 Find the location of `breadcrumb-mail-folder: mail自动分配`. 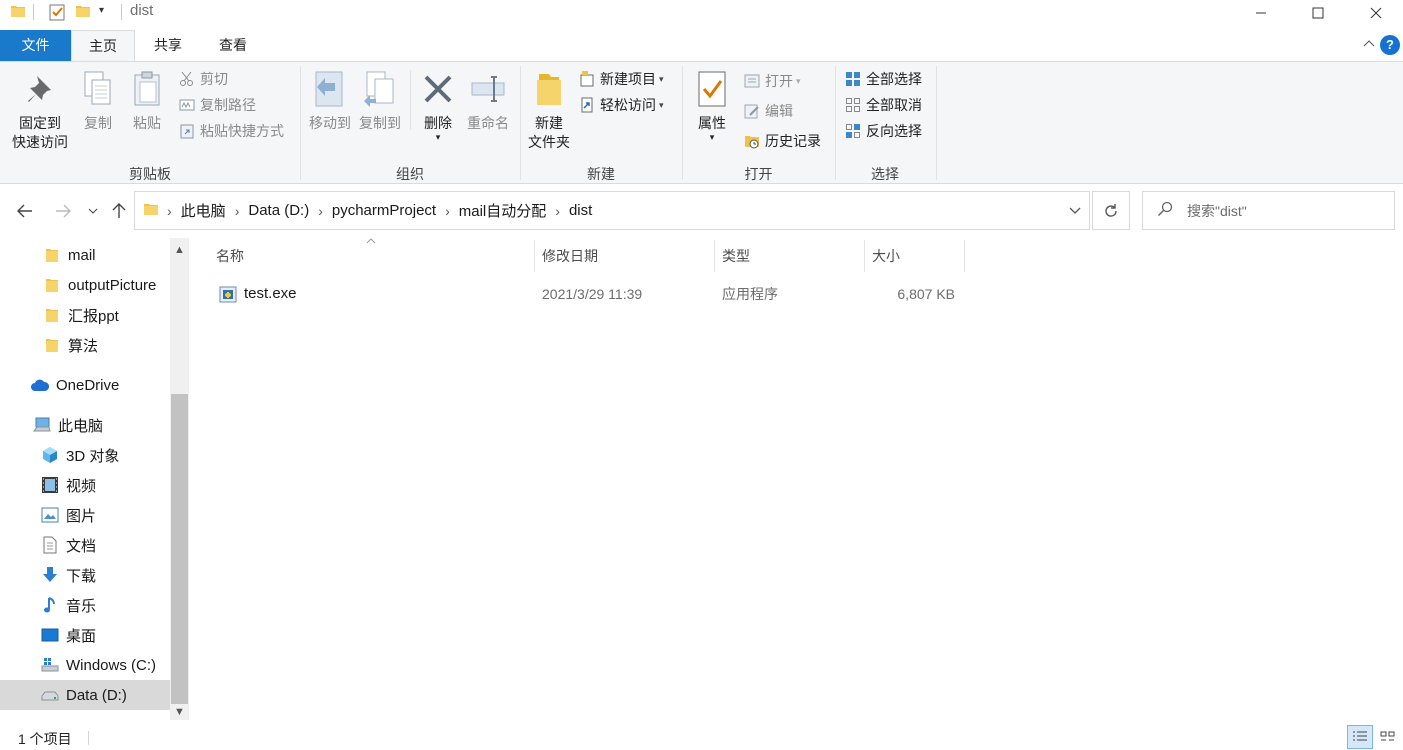

breadcrumb-mail-folder: mail自动分配 is located at coordinates (503, 210).